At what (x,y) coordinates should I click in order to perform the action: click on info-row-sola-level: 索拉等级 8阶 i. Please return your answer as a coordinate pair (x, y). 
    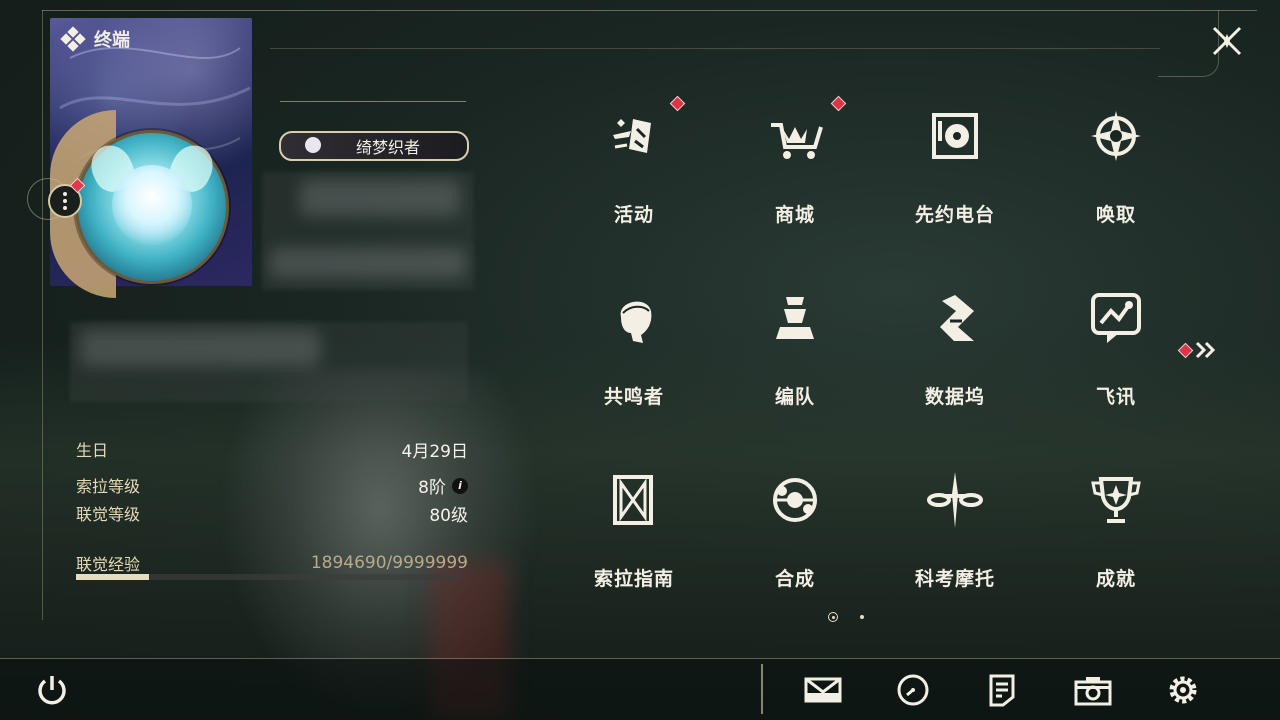
    Looking at the image, I should click on (272, 485).